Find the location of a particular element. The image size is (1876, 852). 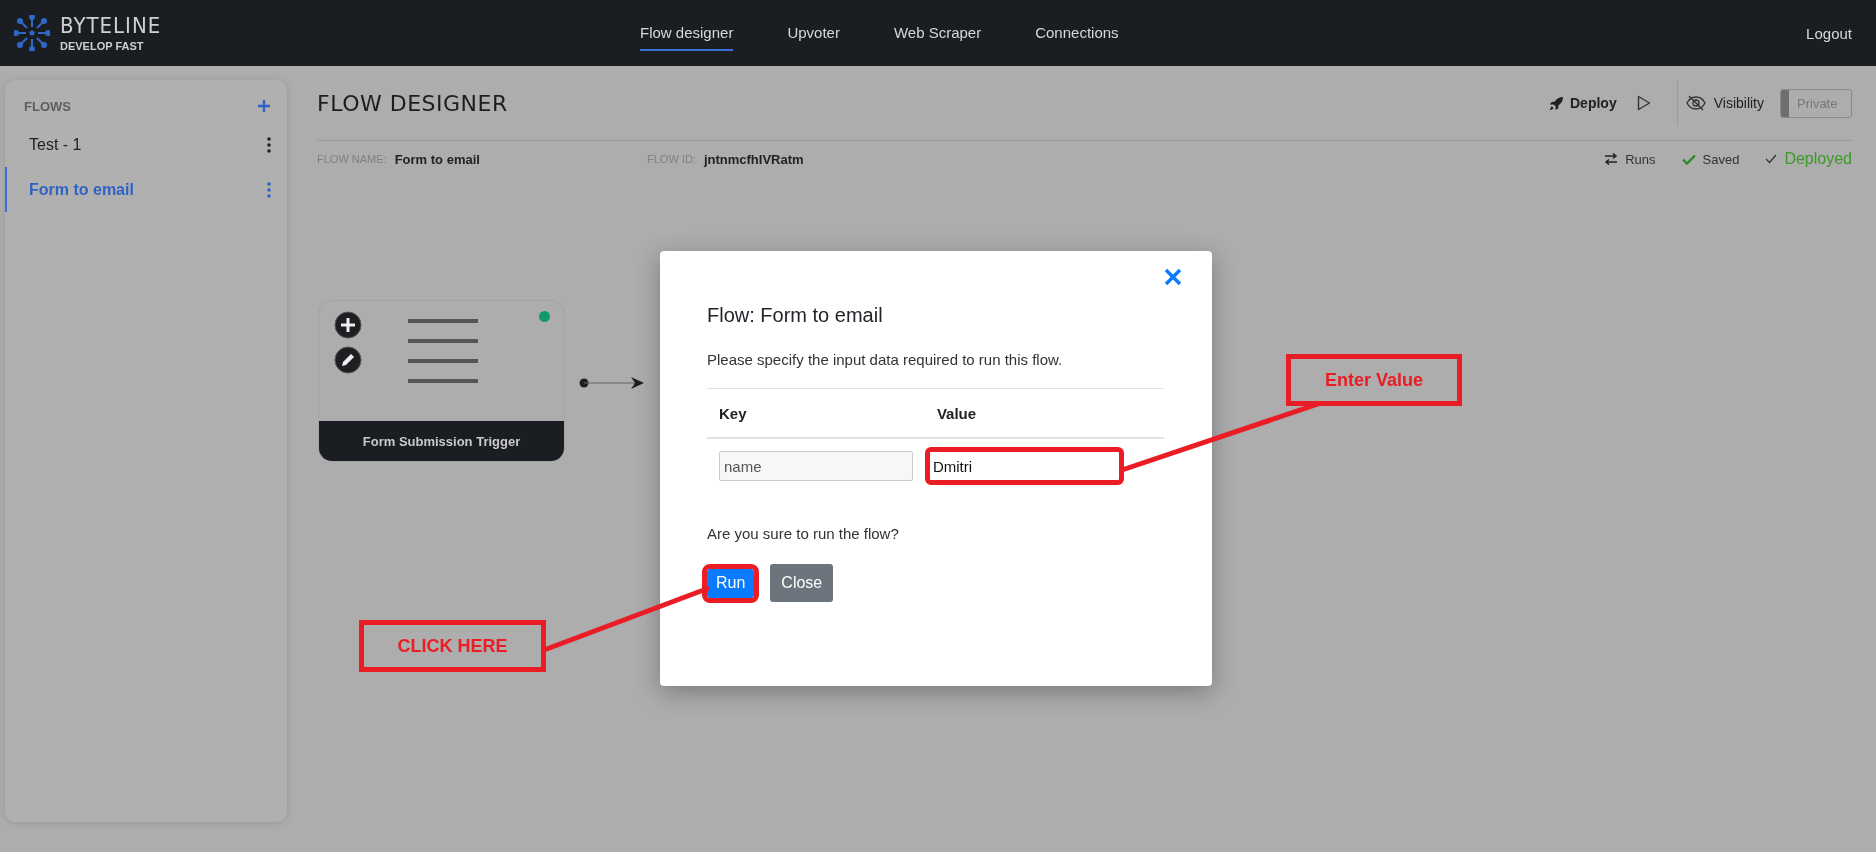

field-value: Form to email is located at coordinates (437, 159).